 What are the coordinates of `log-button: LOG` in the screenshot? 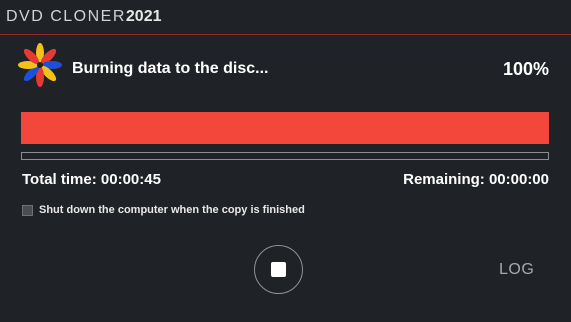 It's located at (516, 270).